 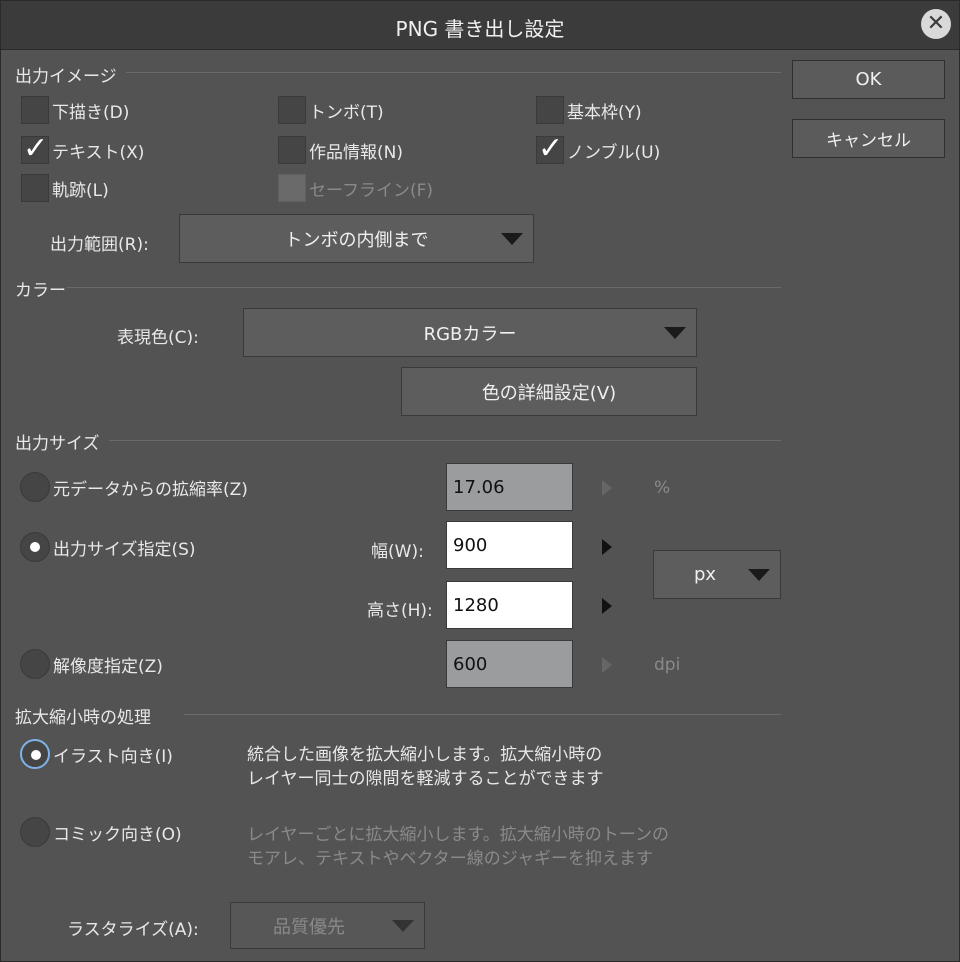 What do you see at coordinates (40, 291) in the screenshot?
I see `color-heading: カラー` at bounding box center [40, 291].